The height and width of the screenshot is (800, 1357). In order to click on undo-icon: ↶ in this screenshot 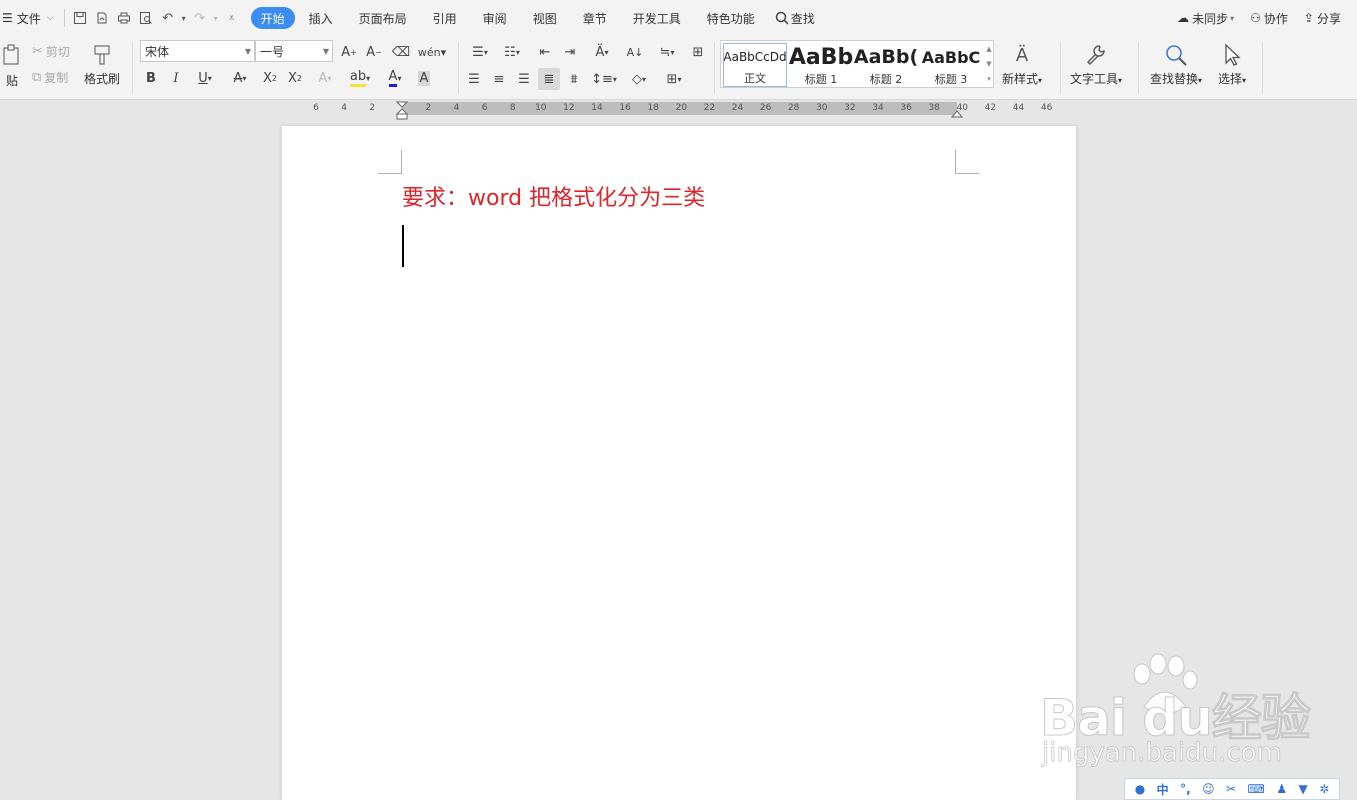, I will do `click(168, 18)`.